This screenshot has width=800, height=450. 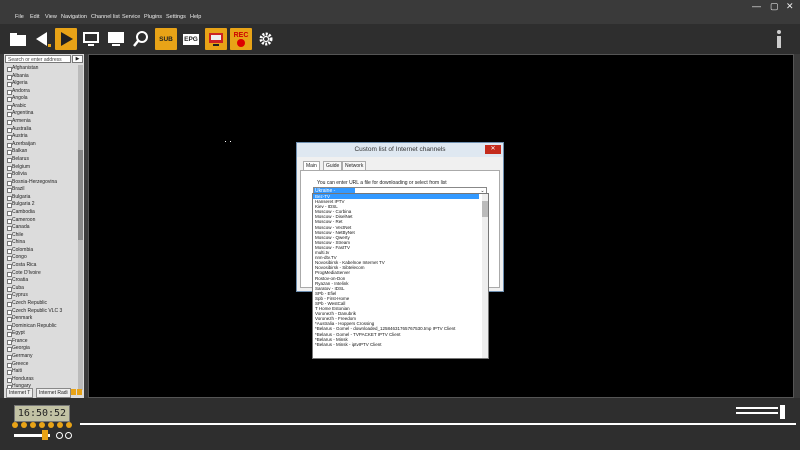 What do you see at coordinates (38, 59) in the screenshot?
I see `search-input: Search or enter address` at bounding box center [38, 59].